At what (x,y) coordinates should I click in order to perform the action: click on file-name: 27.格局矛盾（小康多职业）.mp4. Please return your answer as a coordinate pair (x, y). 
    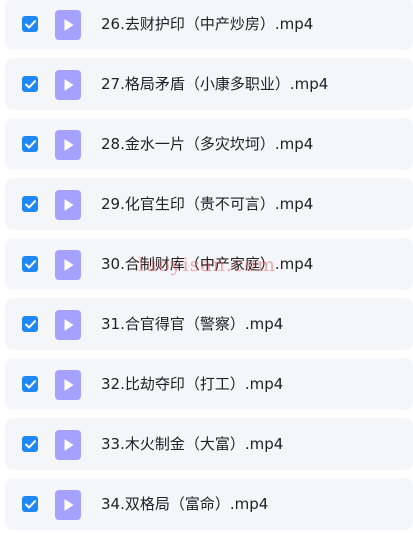
    Looking at the image, I should click on (215, 84).